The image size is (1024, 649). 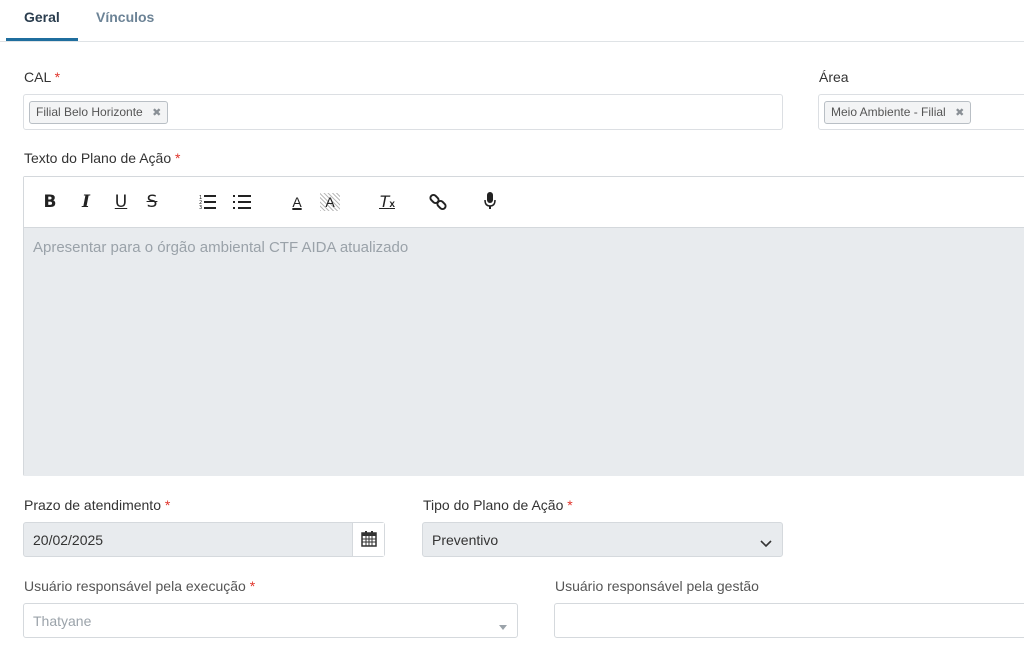 I want to click on bold-button: B, so click(x=50, y=202).